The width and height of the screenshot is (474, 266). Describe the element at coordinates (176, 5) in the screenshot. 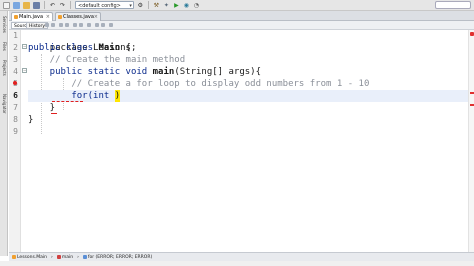

I see `run-icon: ▶` at that location.